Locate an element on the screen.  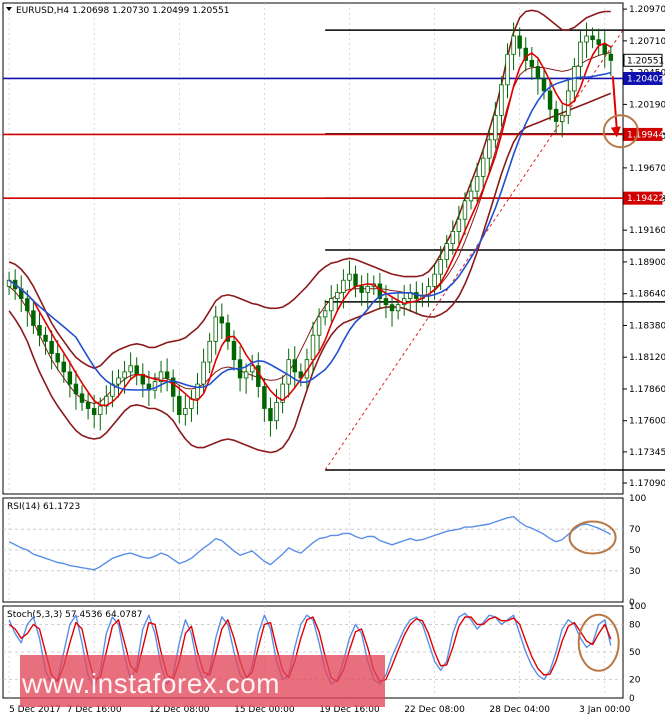
x-tick-label: 28 Dec 04:00 is located at coordinates (519, 710).